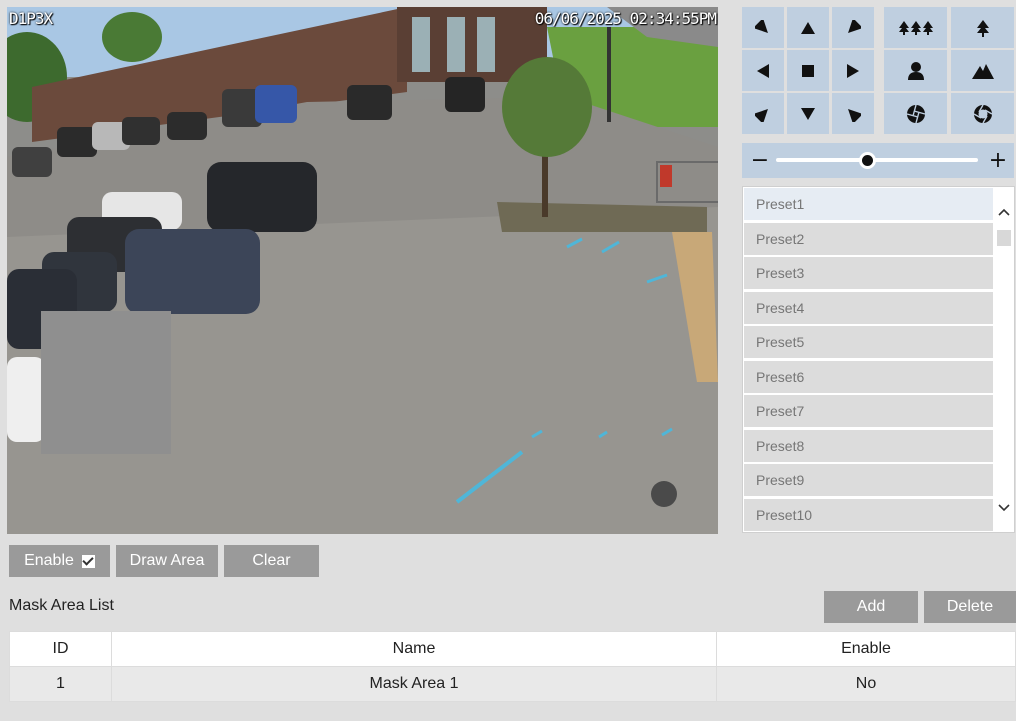  I want to click on osd-channel-name: D1P3X, so click(31, 18).